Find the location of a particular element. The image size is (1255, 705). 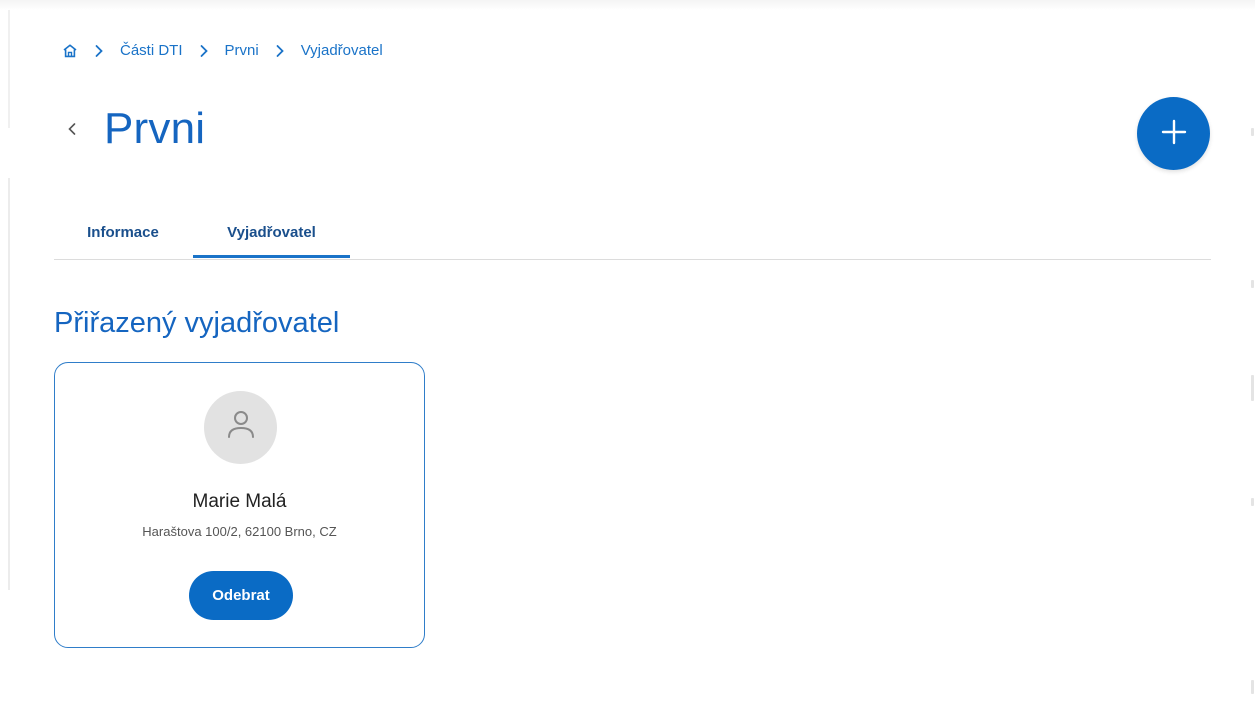

breadcrumb: Části DTI Prvni Vyjadřovatel is located at coordinates (222, 50).